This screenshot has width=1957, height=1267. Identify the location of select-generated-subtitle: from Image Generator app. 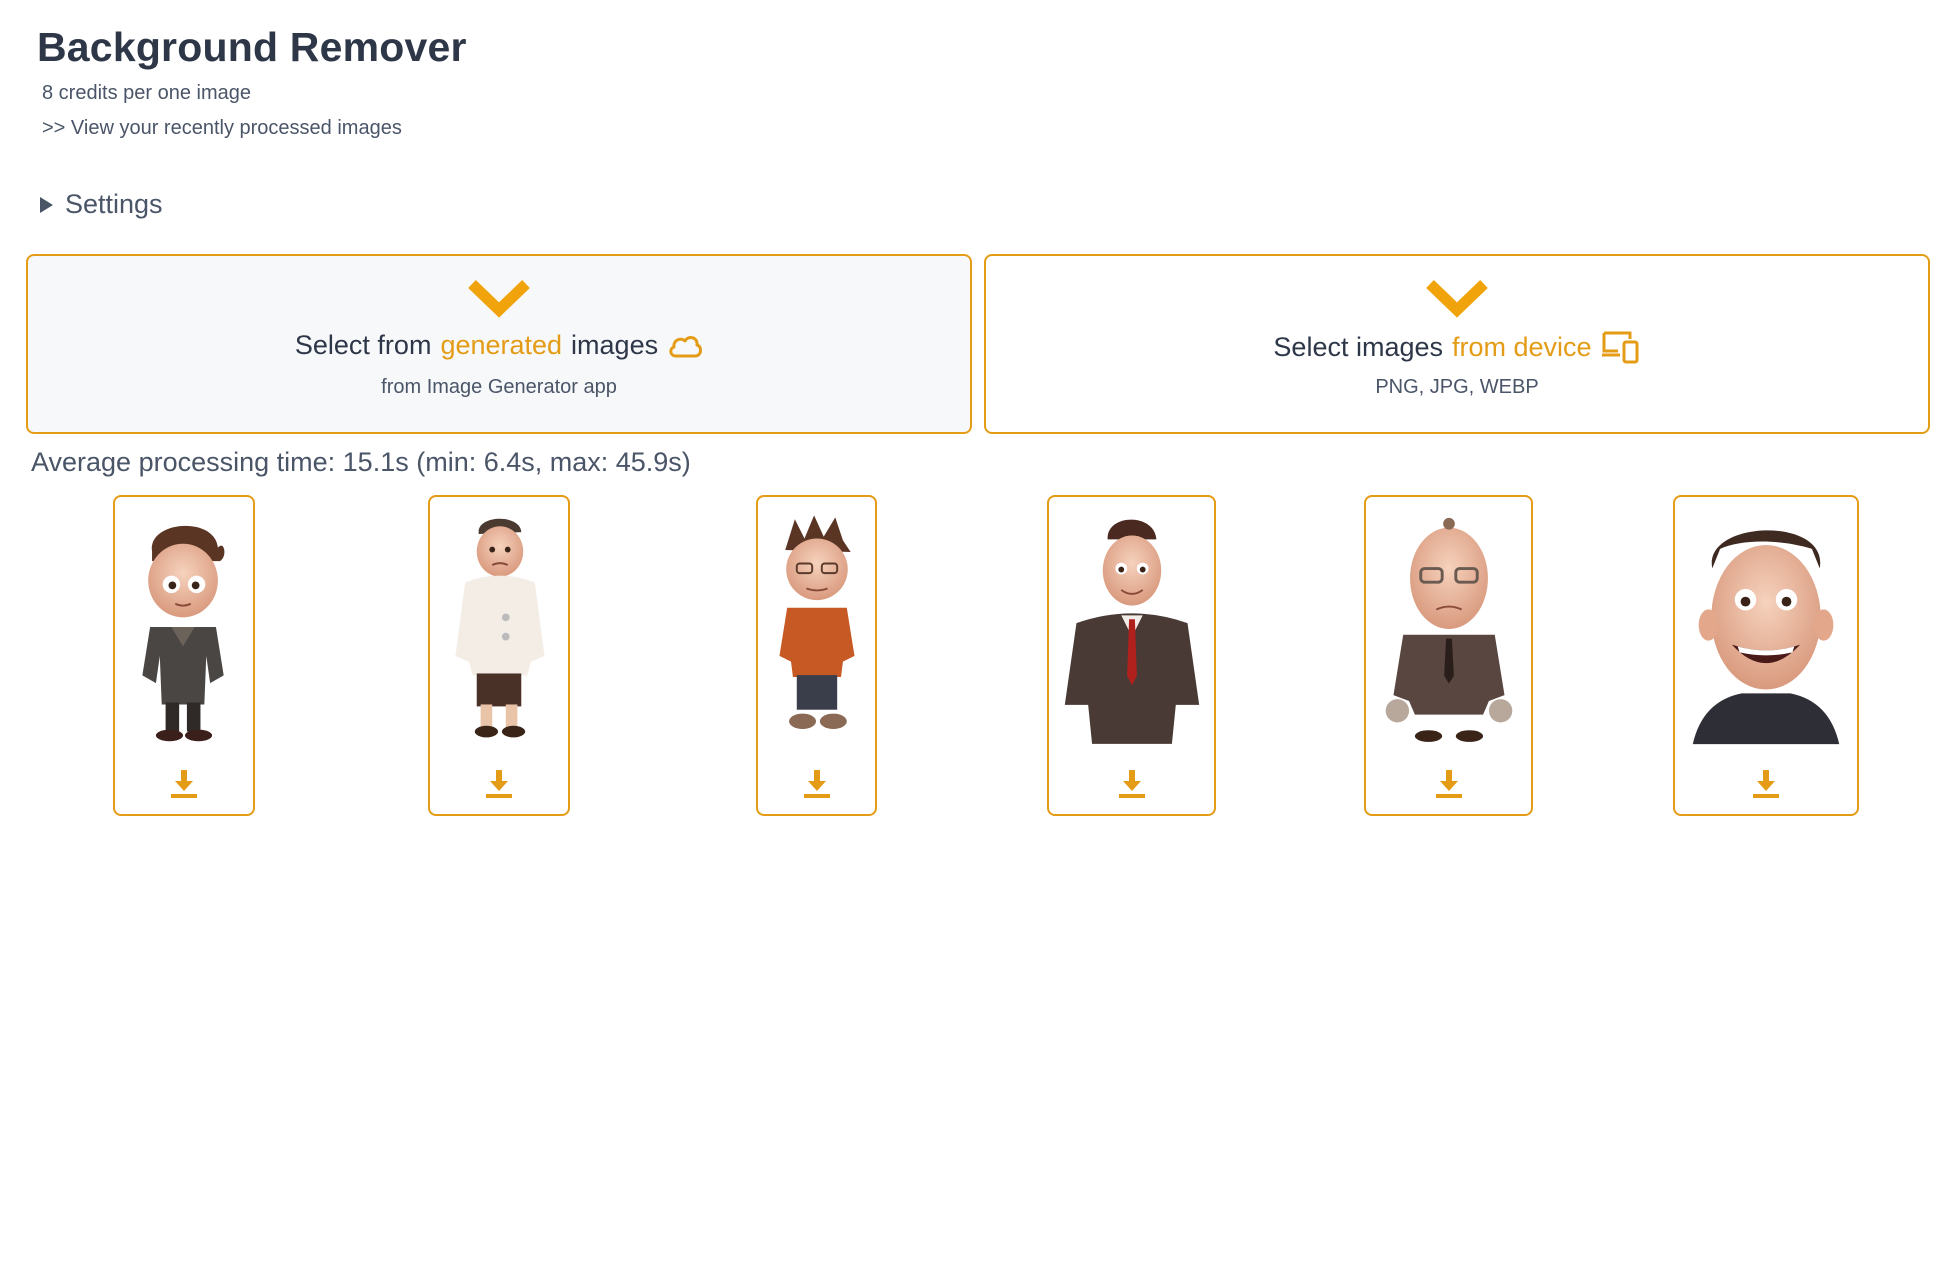
(499, 387).